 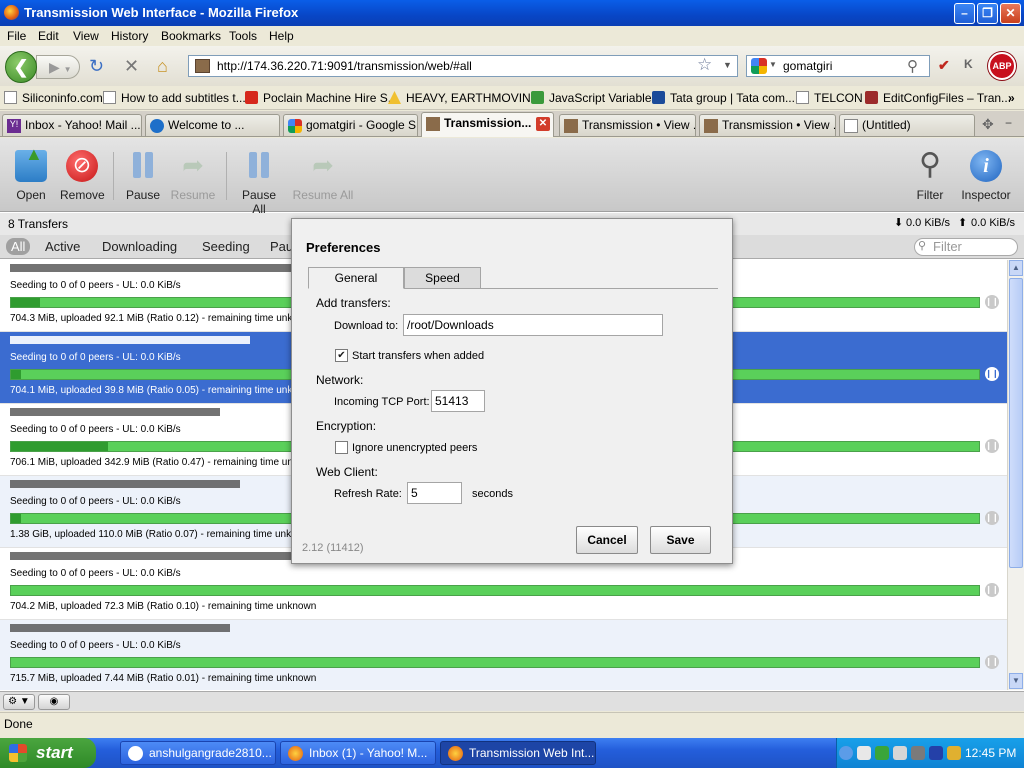 I want to click on search-input: gomatgiri, so click(x=807, y=66).